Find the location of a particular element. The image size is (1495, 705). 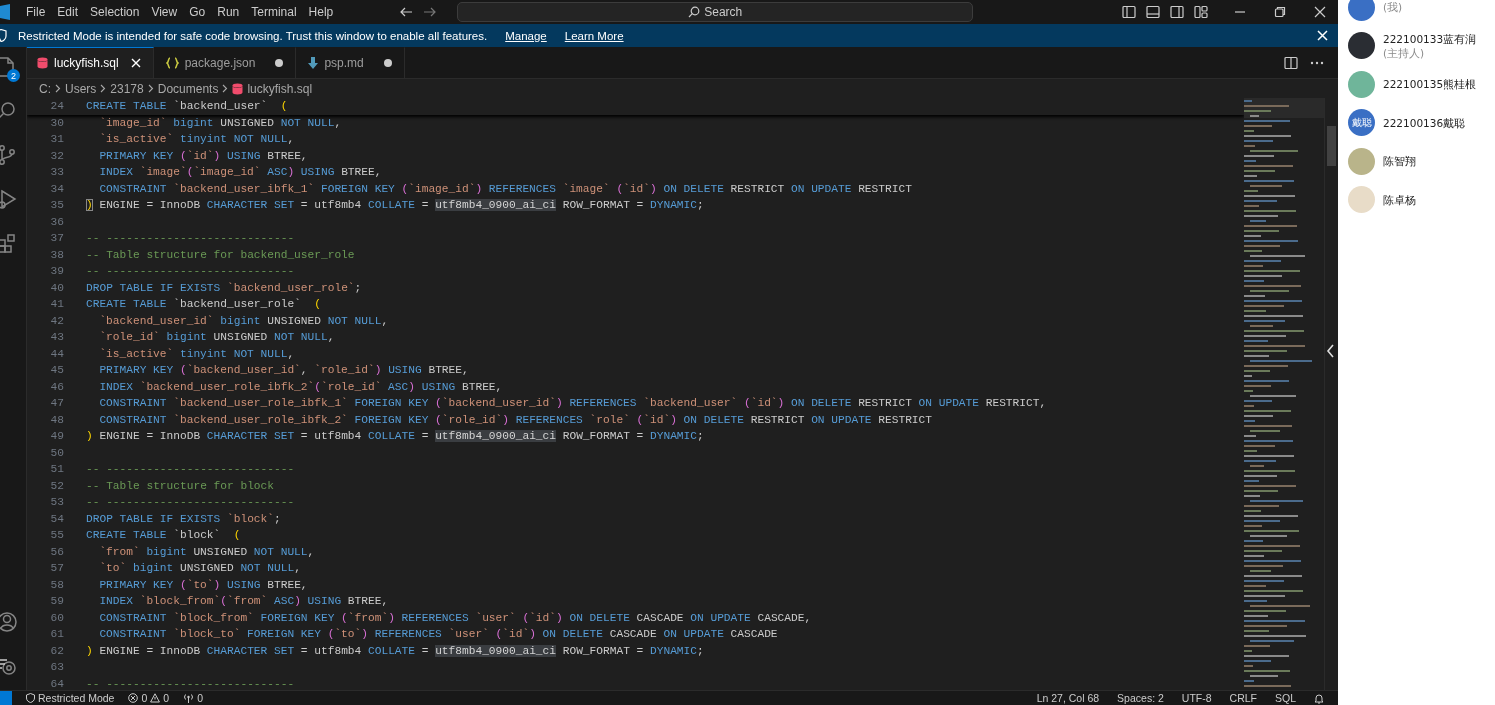

primary-sidebar-toggle-icon is located at coordinates (1129, 12).